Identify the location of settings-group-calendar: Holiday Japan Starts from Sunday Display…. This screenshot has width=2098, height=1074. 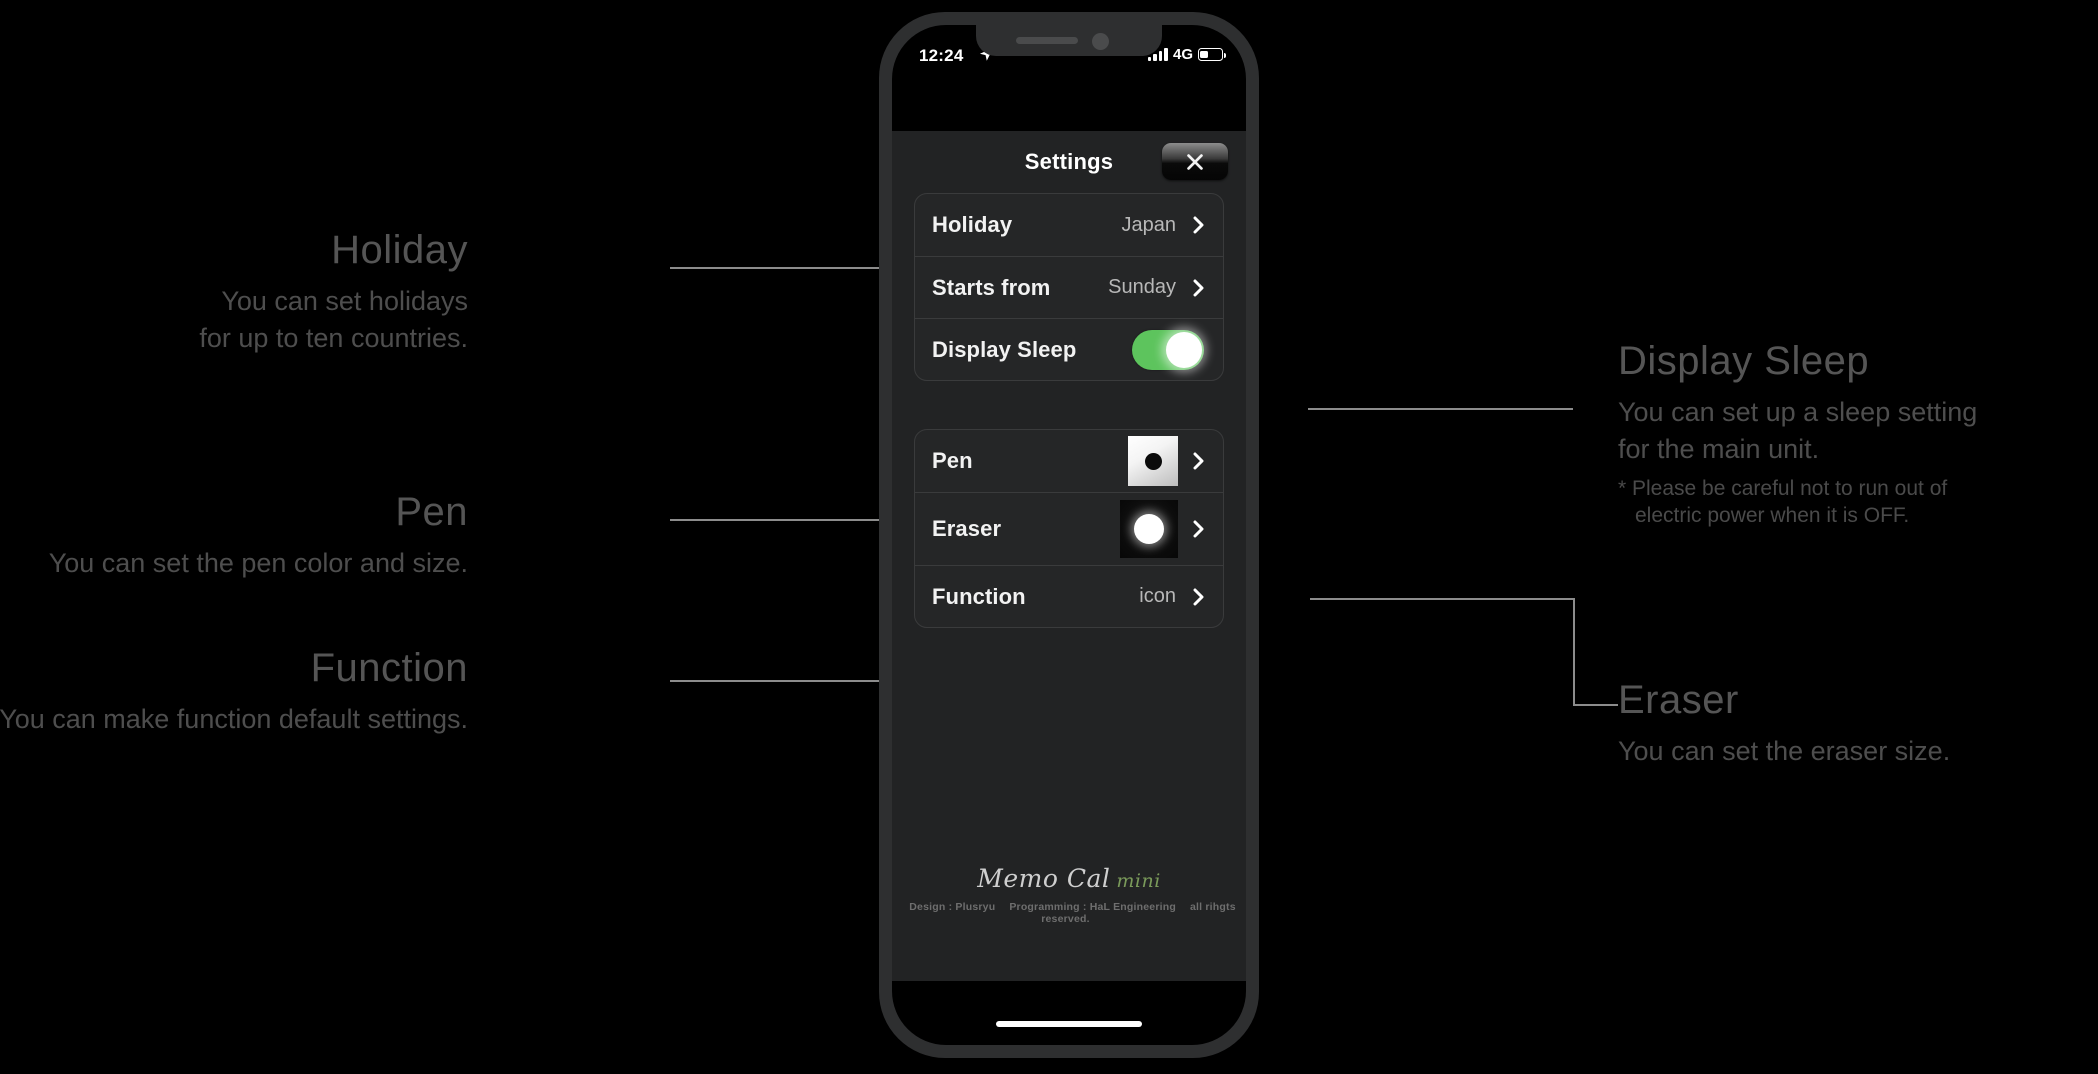
(1069, 287).